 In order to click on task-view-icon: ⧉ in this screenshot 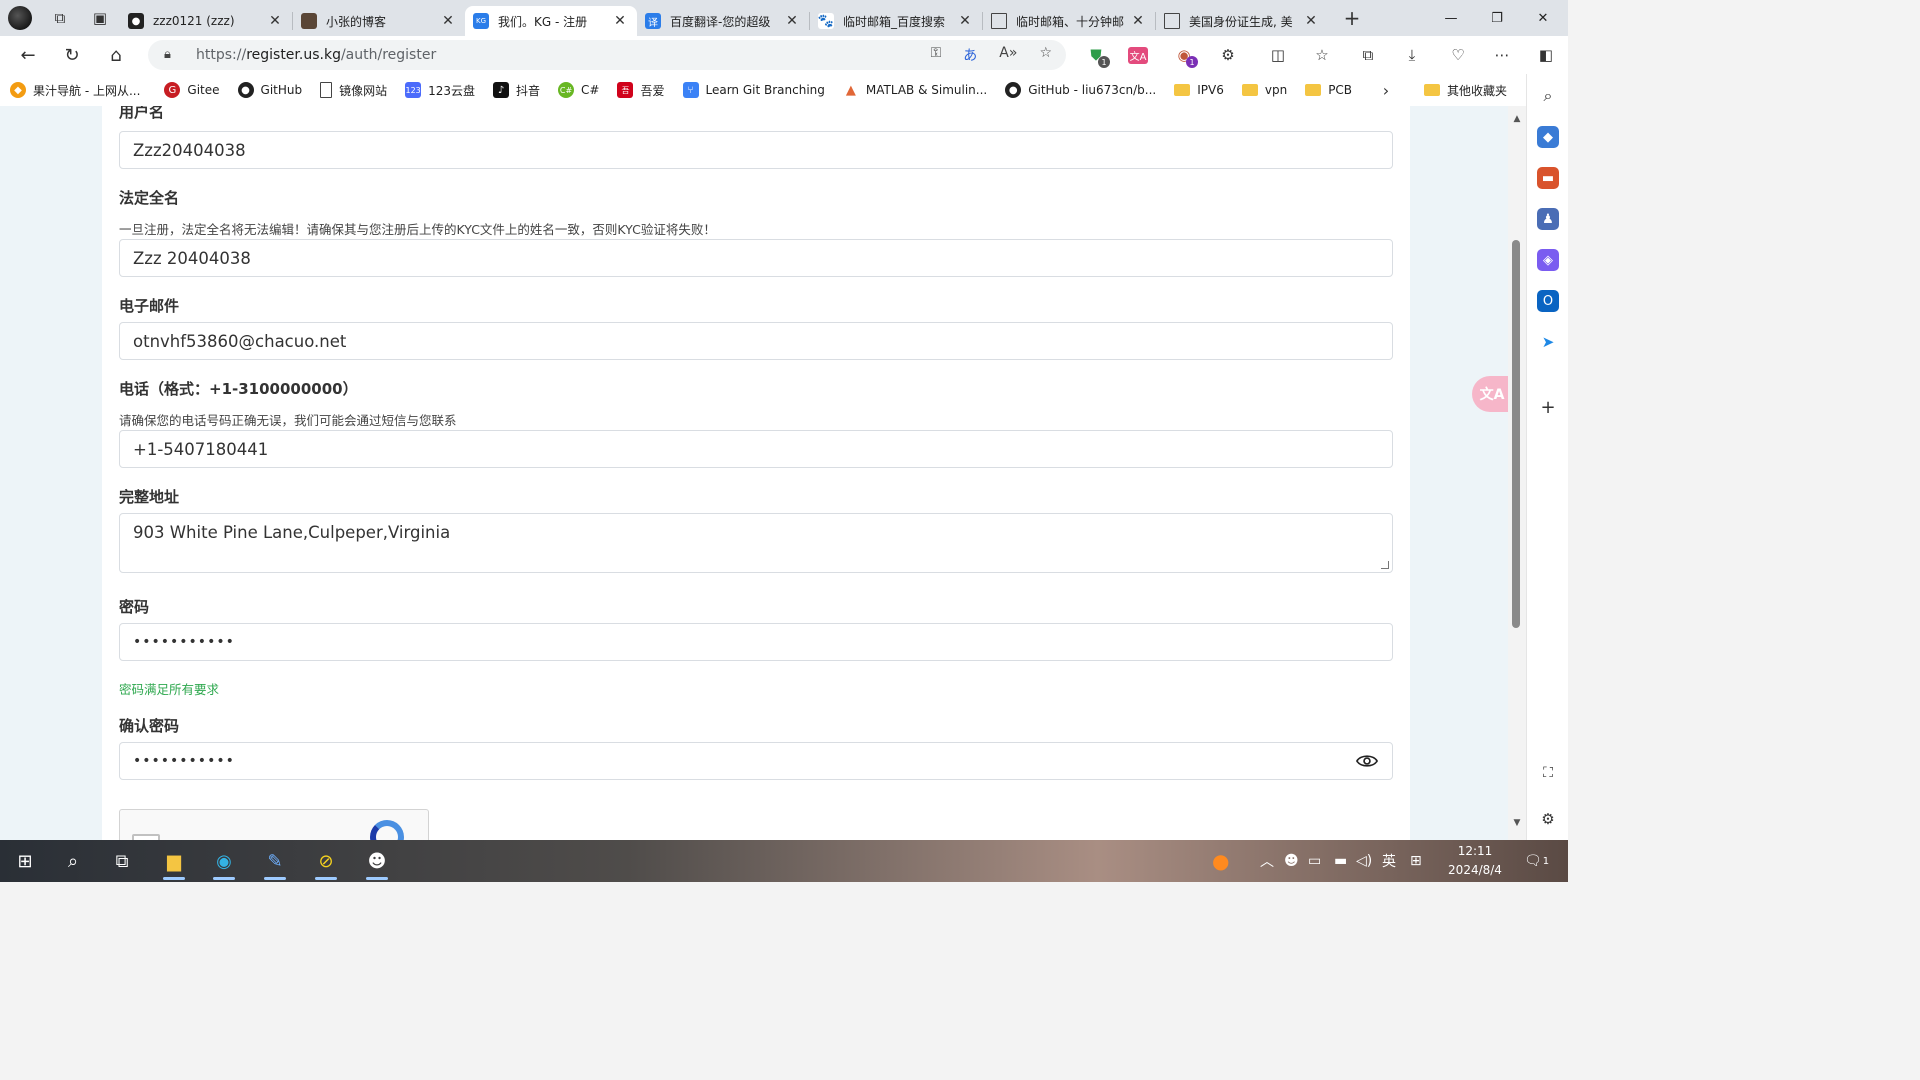, I will do `click(122, 861)`.